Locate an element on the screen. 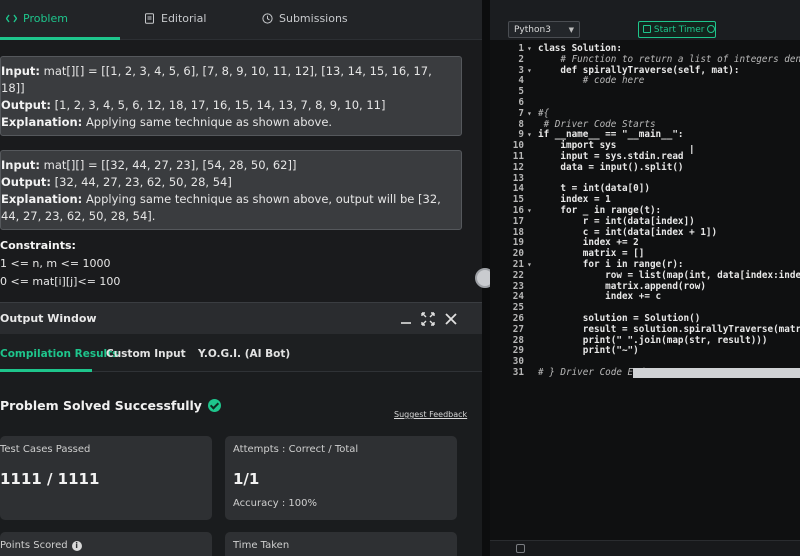 The height and width of the screenshot is (556, 800). status-message: Problem Solved Successfully is located at coordinates (110, 405).